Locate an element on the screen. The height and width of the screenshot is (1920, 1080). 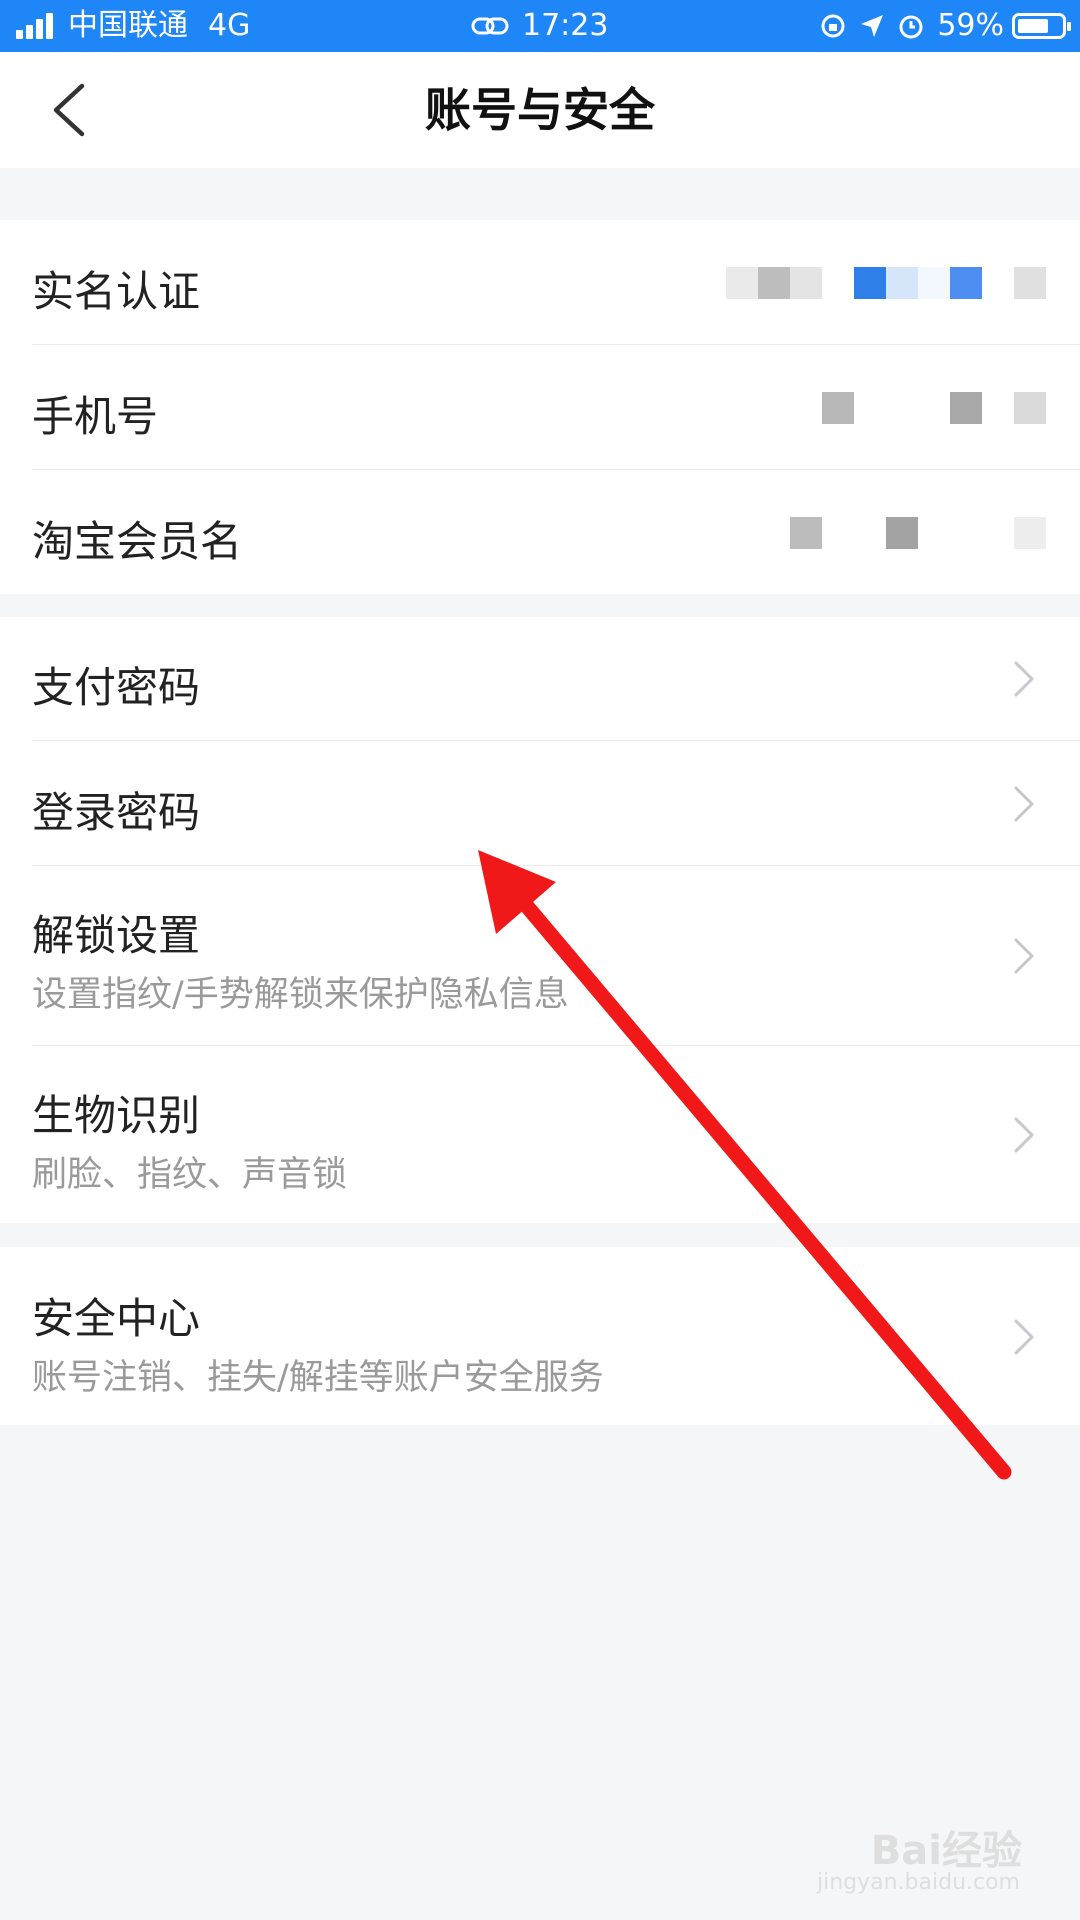
status-left: 中国联通 4G is located at coordinates (143, 26).